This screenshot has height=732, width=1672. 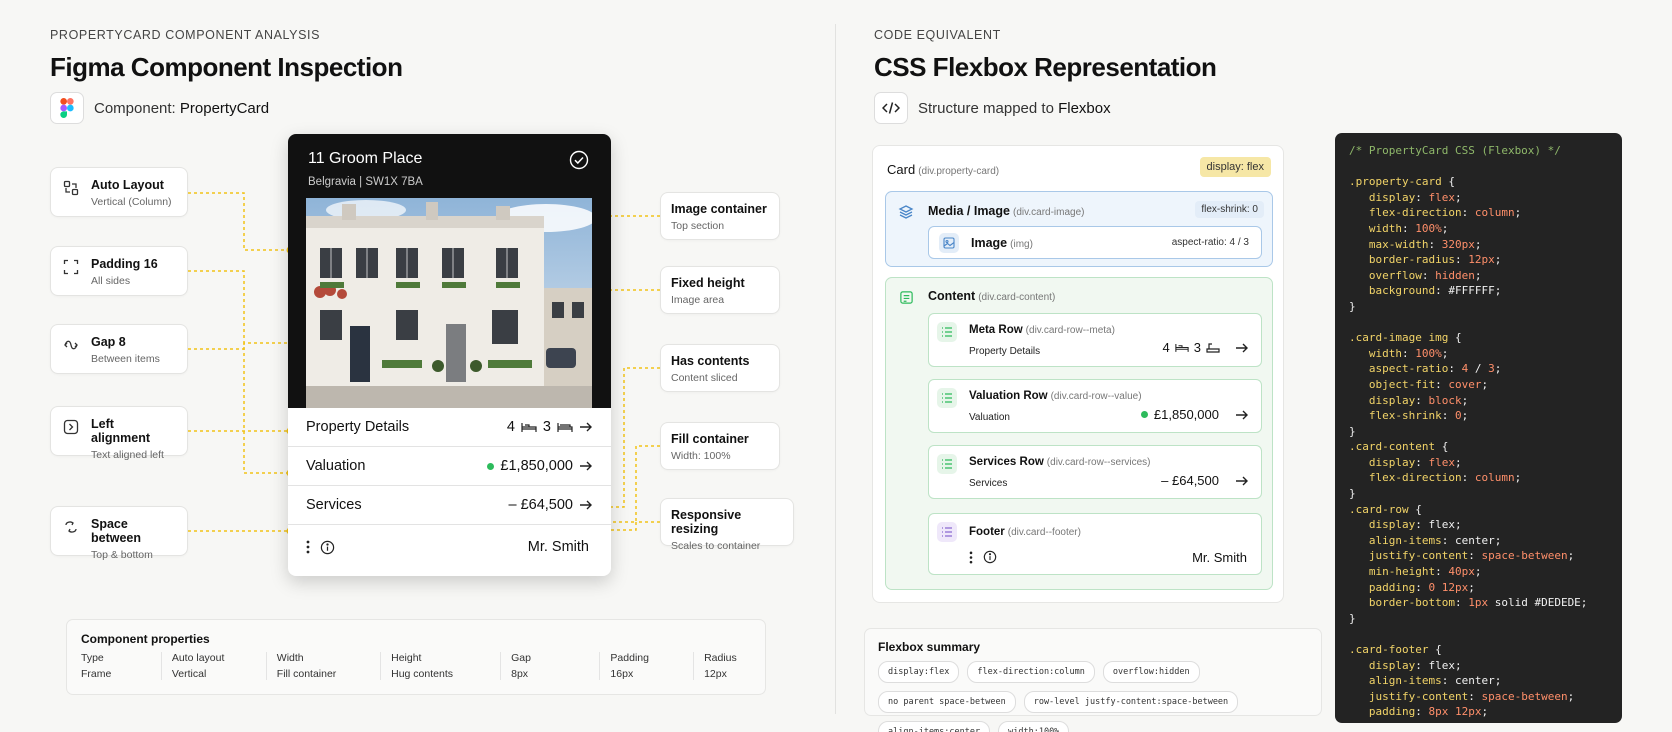 What do you see at coordinates (334, 505) in the screenshot?
I see `row-label: Services` at bounding box center [334, 505].